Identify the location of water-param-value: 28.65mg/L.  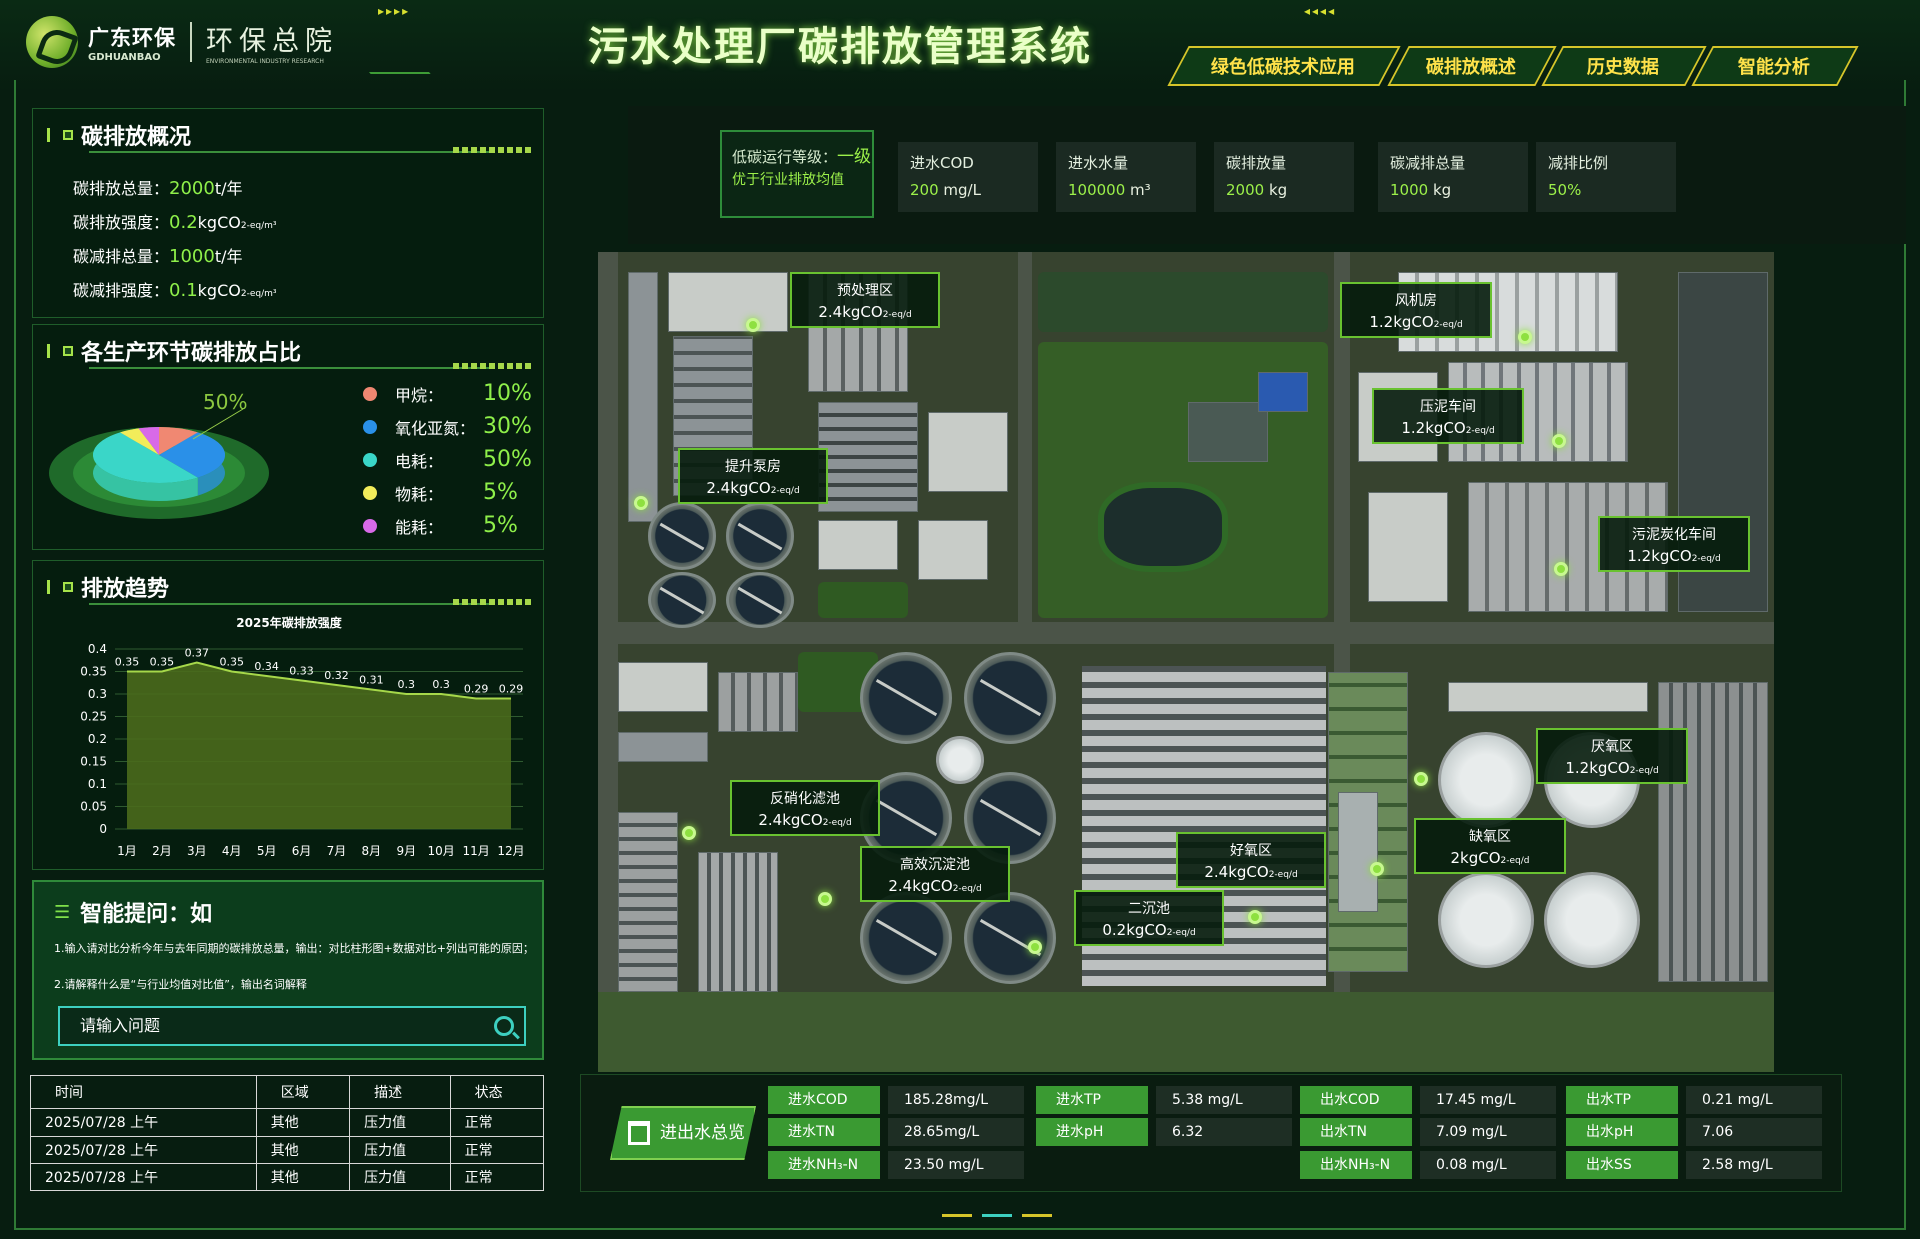
(956, 1132).